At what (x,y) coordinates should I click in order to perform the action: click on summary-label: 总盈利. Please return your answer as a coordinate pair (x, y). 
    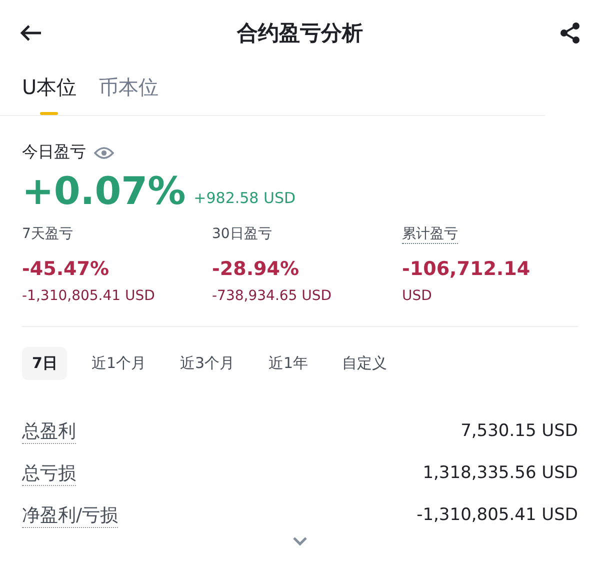
    Looking at the image, I should click on (49, 431).